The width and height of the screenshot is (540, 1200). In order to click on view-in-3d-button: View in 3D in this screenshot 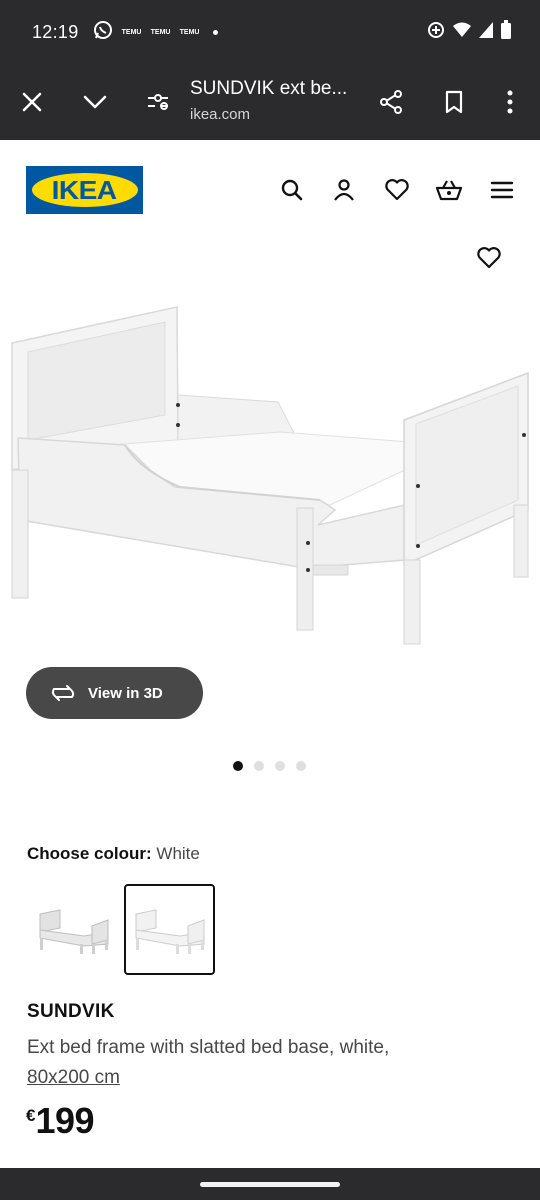, I will do `click(114, 693)`.